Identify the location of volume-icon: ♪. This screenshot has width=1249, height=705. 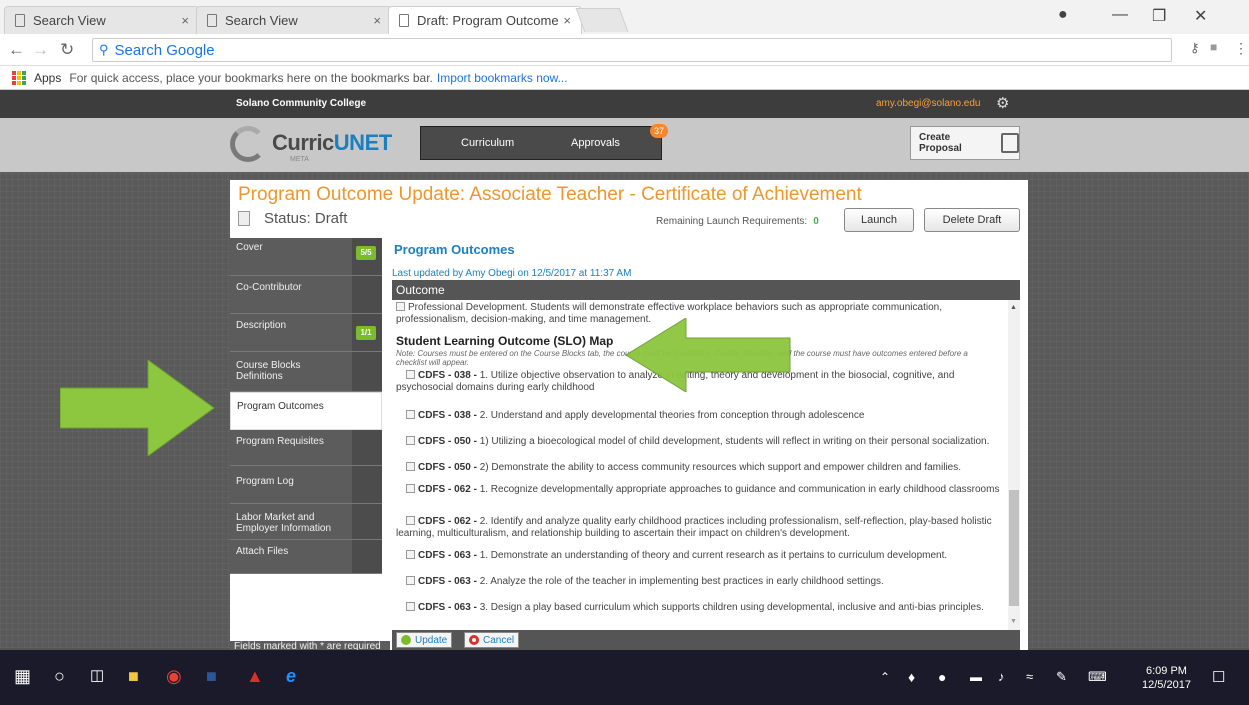
(1001, 676).